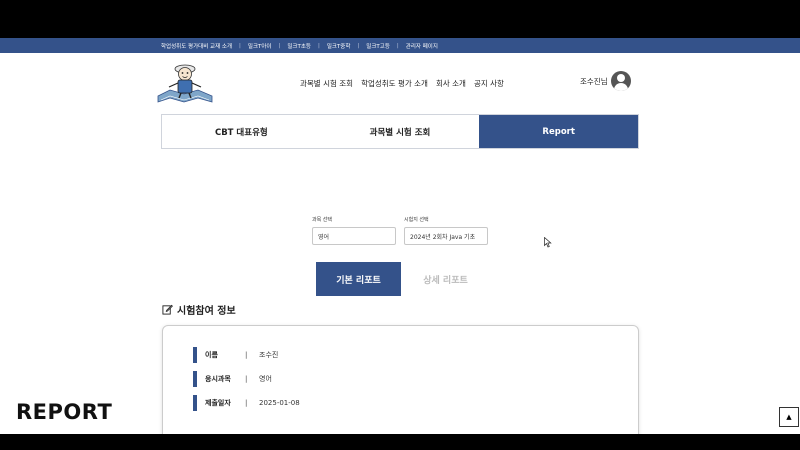 The height and width of the screenshot is (450, 800). I want to click on letterbox-bottom, so click(400, 442).